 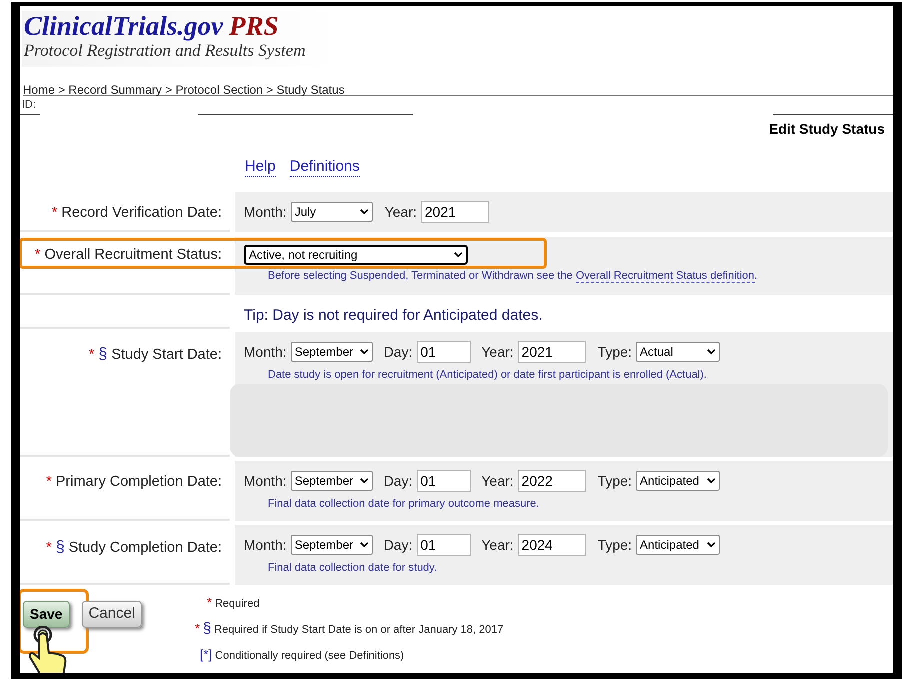 I want to click on save-button: Save, so click(x=46, y=614).